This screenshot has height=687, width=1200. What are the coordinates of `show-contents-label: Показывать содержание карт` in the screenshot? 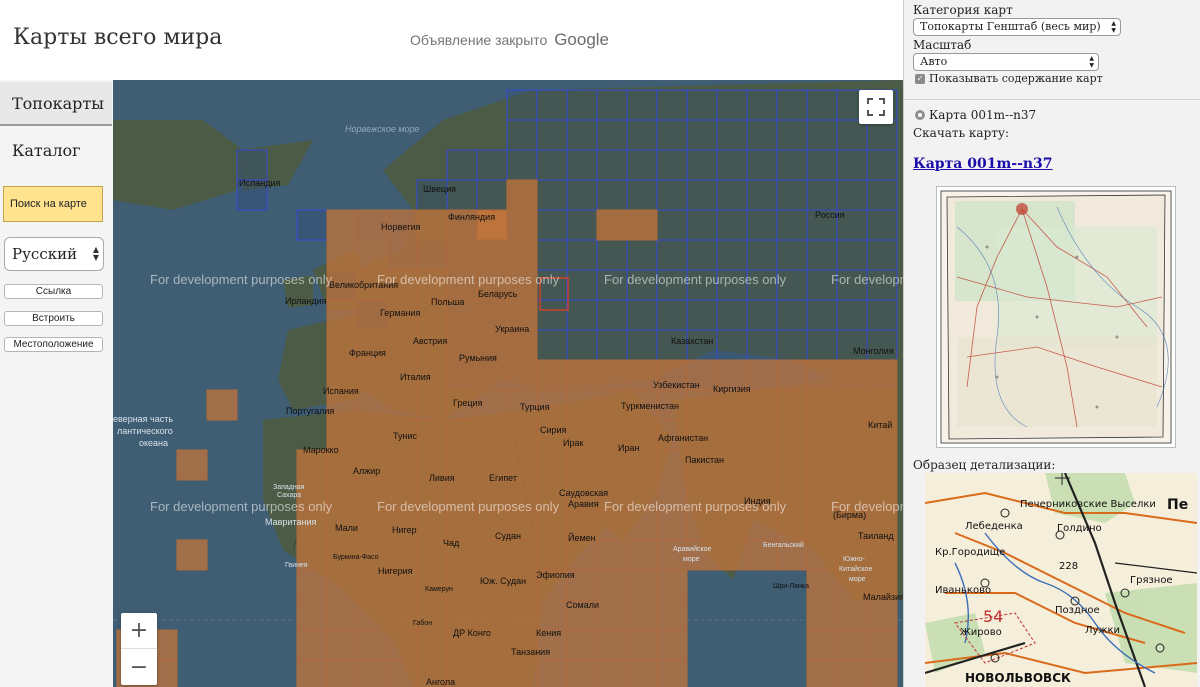 It's located at (1016, 78).